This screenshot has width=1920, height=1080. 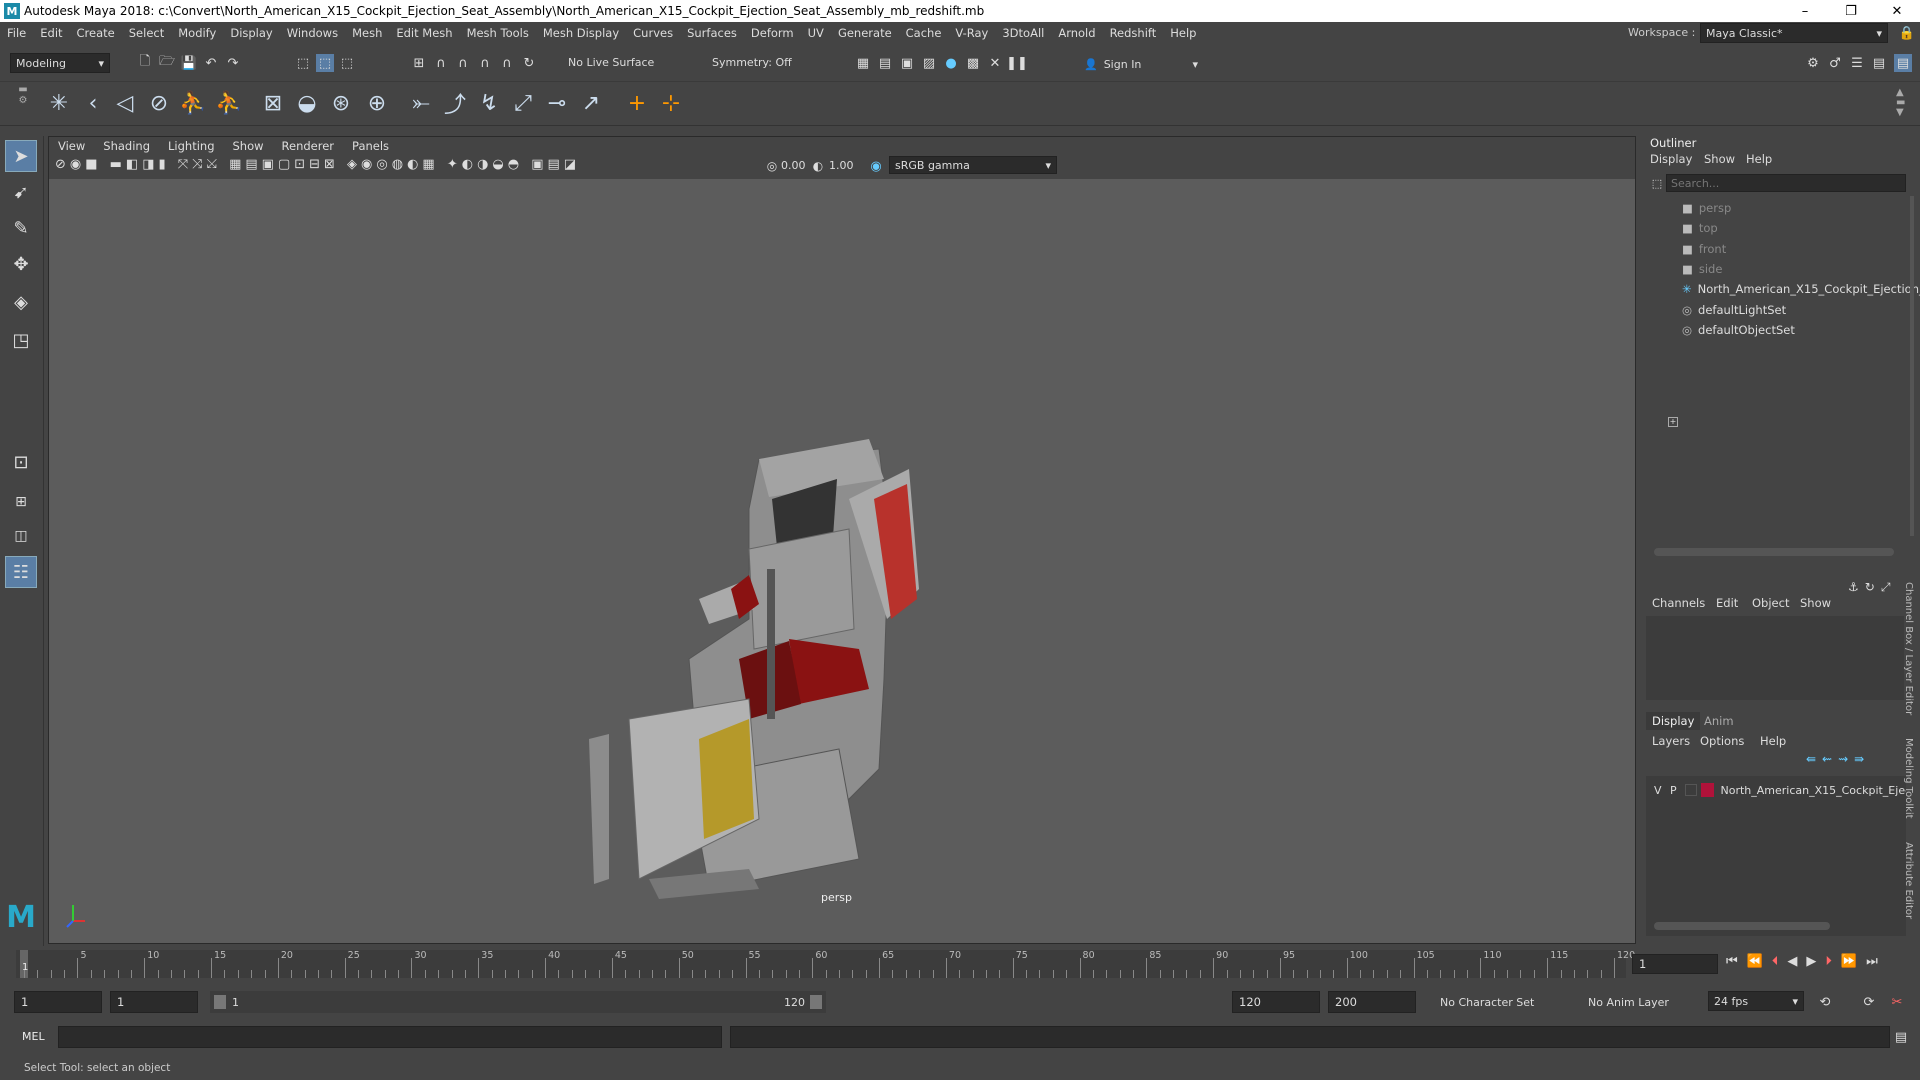 What do you see at coordinates (1657, 183) in the screenshot?
I see `filter-icon: ⬚` at bounding box center [1657, 183].